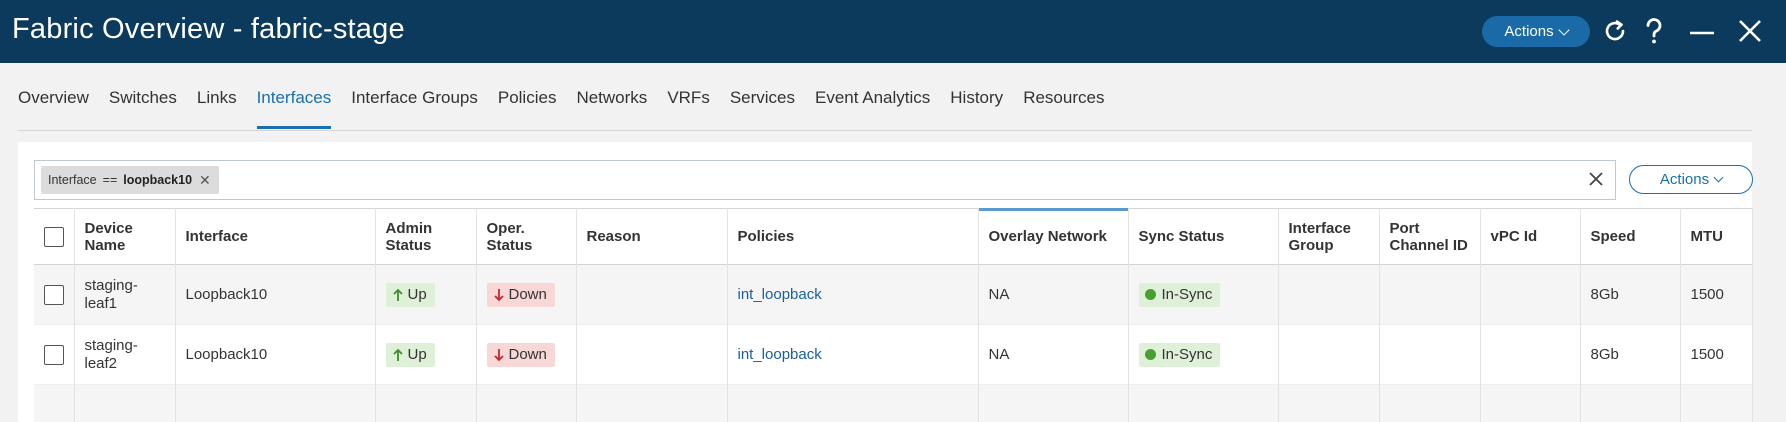  Describe the element at coordinates (205, 180) in the screenshot. I see `remove-filter-icon: ✕` at that location.